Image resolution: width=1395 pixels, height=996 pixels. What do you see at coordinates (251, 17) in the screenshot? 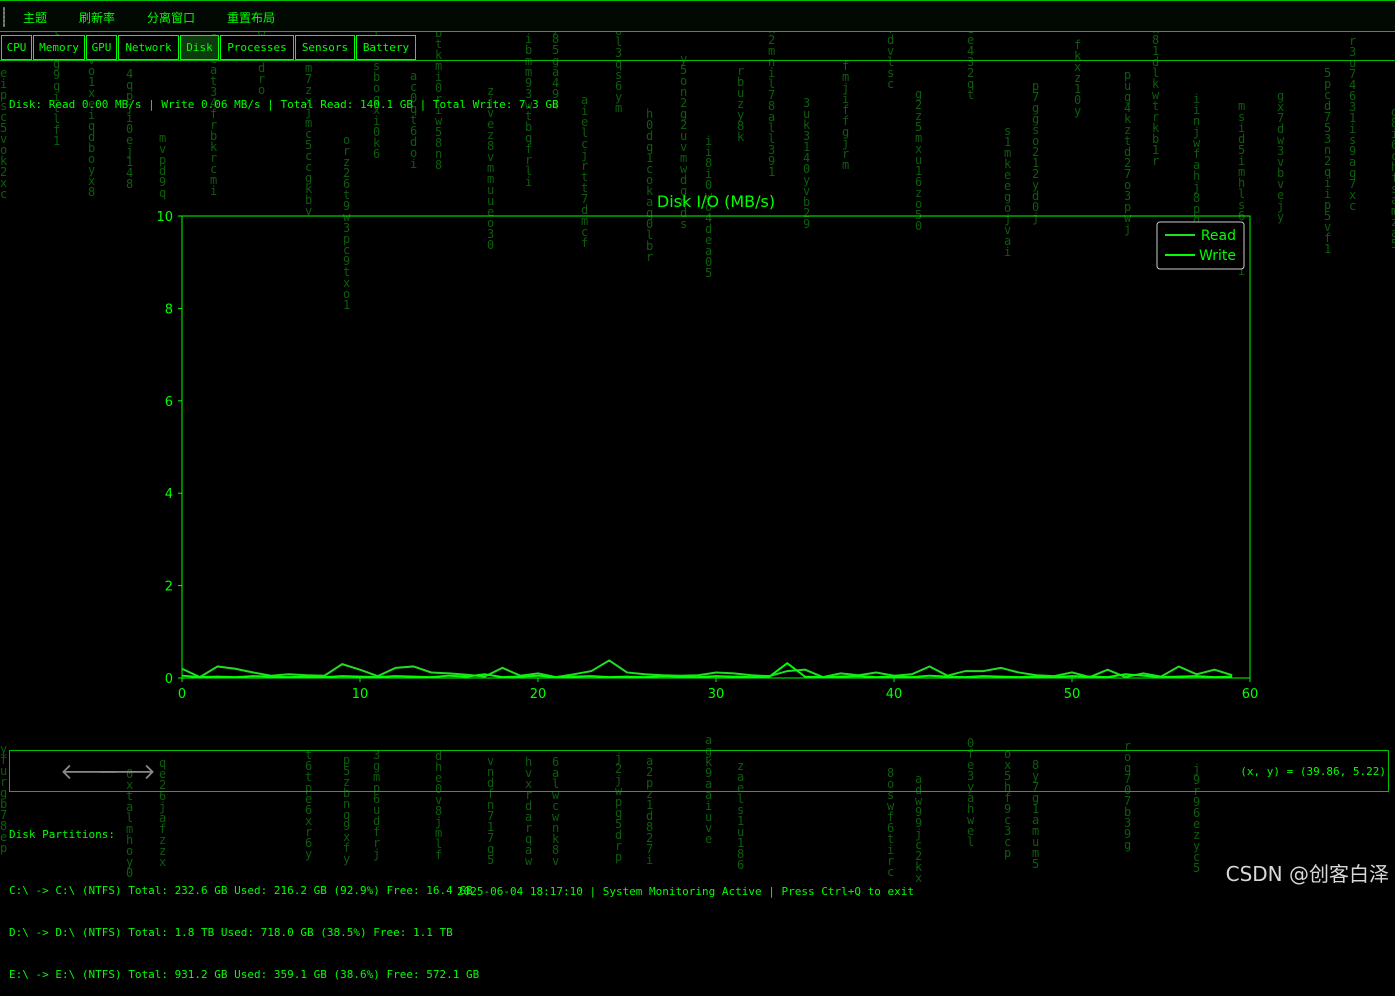
I see `menu-reset-layout: 重置布局` at bounding box center [251, 17].